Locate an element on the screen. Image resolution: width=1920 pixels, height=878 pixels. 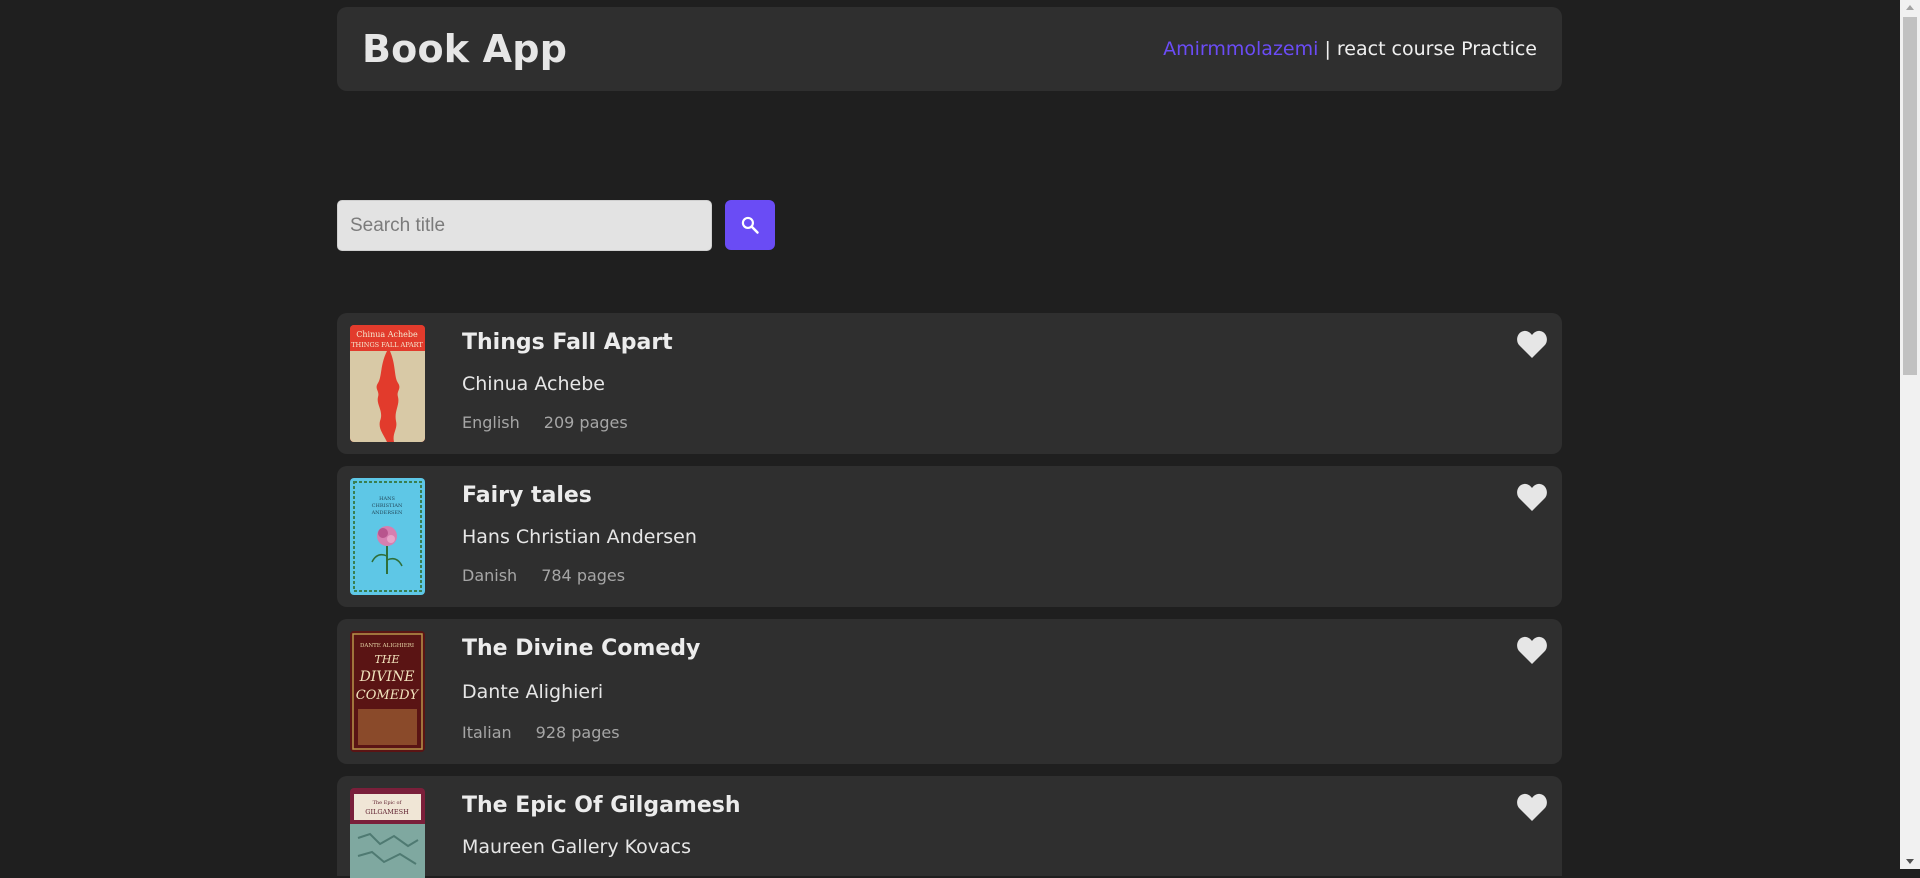
book-title: Things Fall Apart is located at coordinates (567, 342).